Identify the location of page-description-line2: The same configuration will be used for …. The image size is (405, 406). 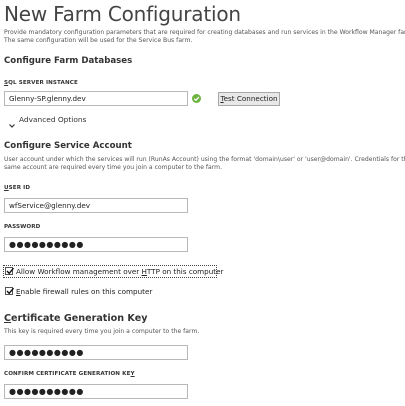
(98, 40).